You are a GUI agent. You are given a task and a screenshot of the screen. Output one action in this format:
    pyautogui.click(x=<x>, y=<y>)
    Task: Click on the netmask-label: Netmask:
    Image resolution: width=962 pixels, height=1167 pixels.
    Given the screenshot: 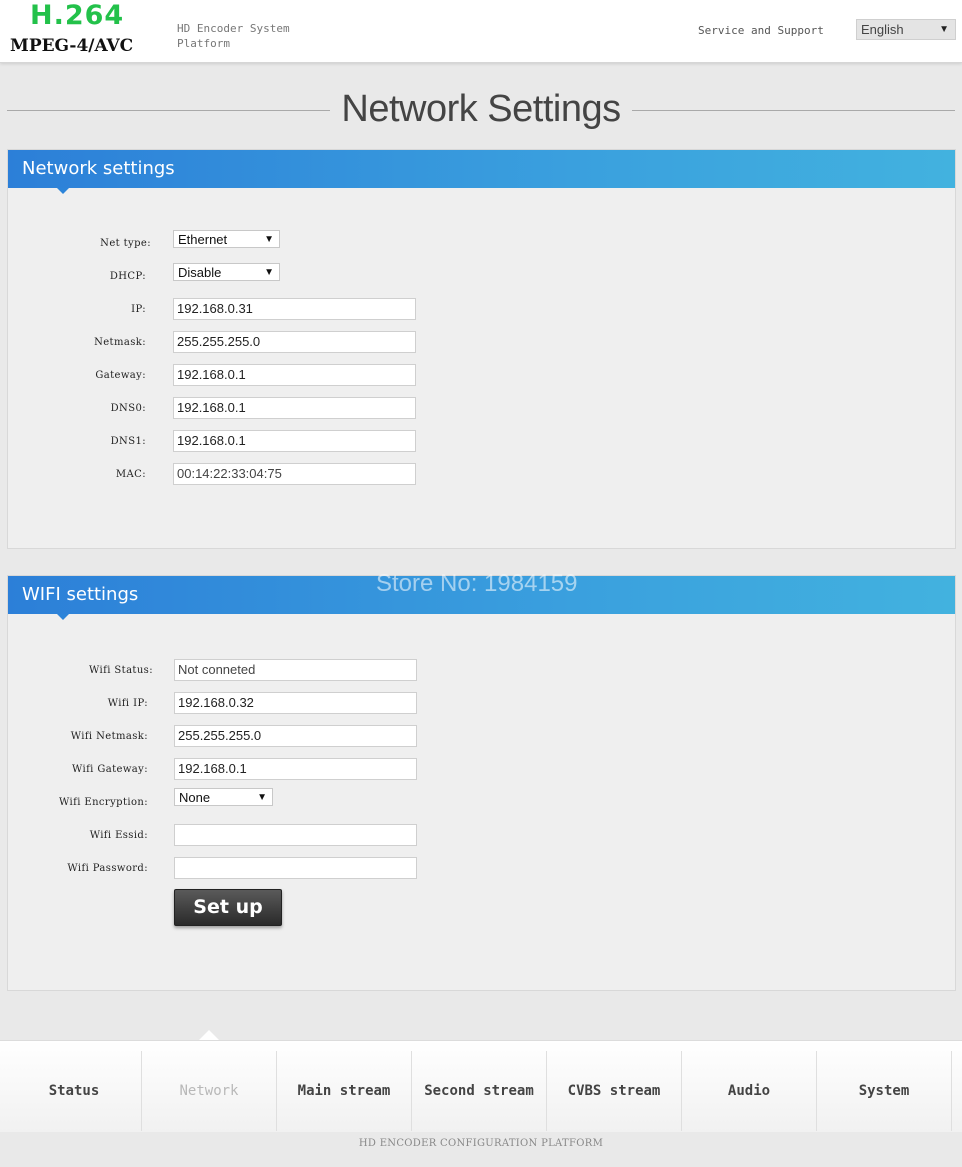 What is the action you would take?
    pyautogui.click(x=120, y=342)
    